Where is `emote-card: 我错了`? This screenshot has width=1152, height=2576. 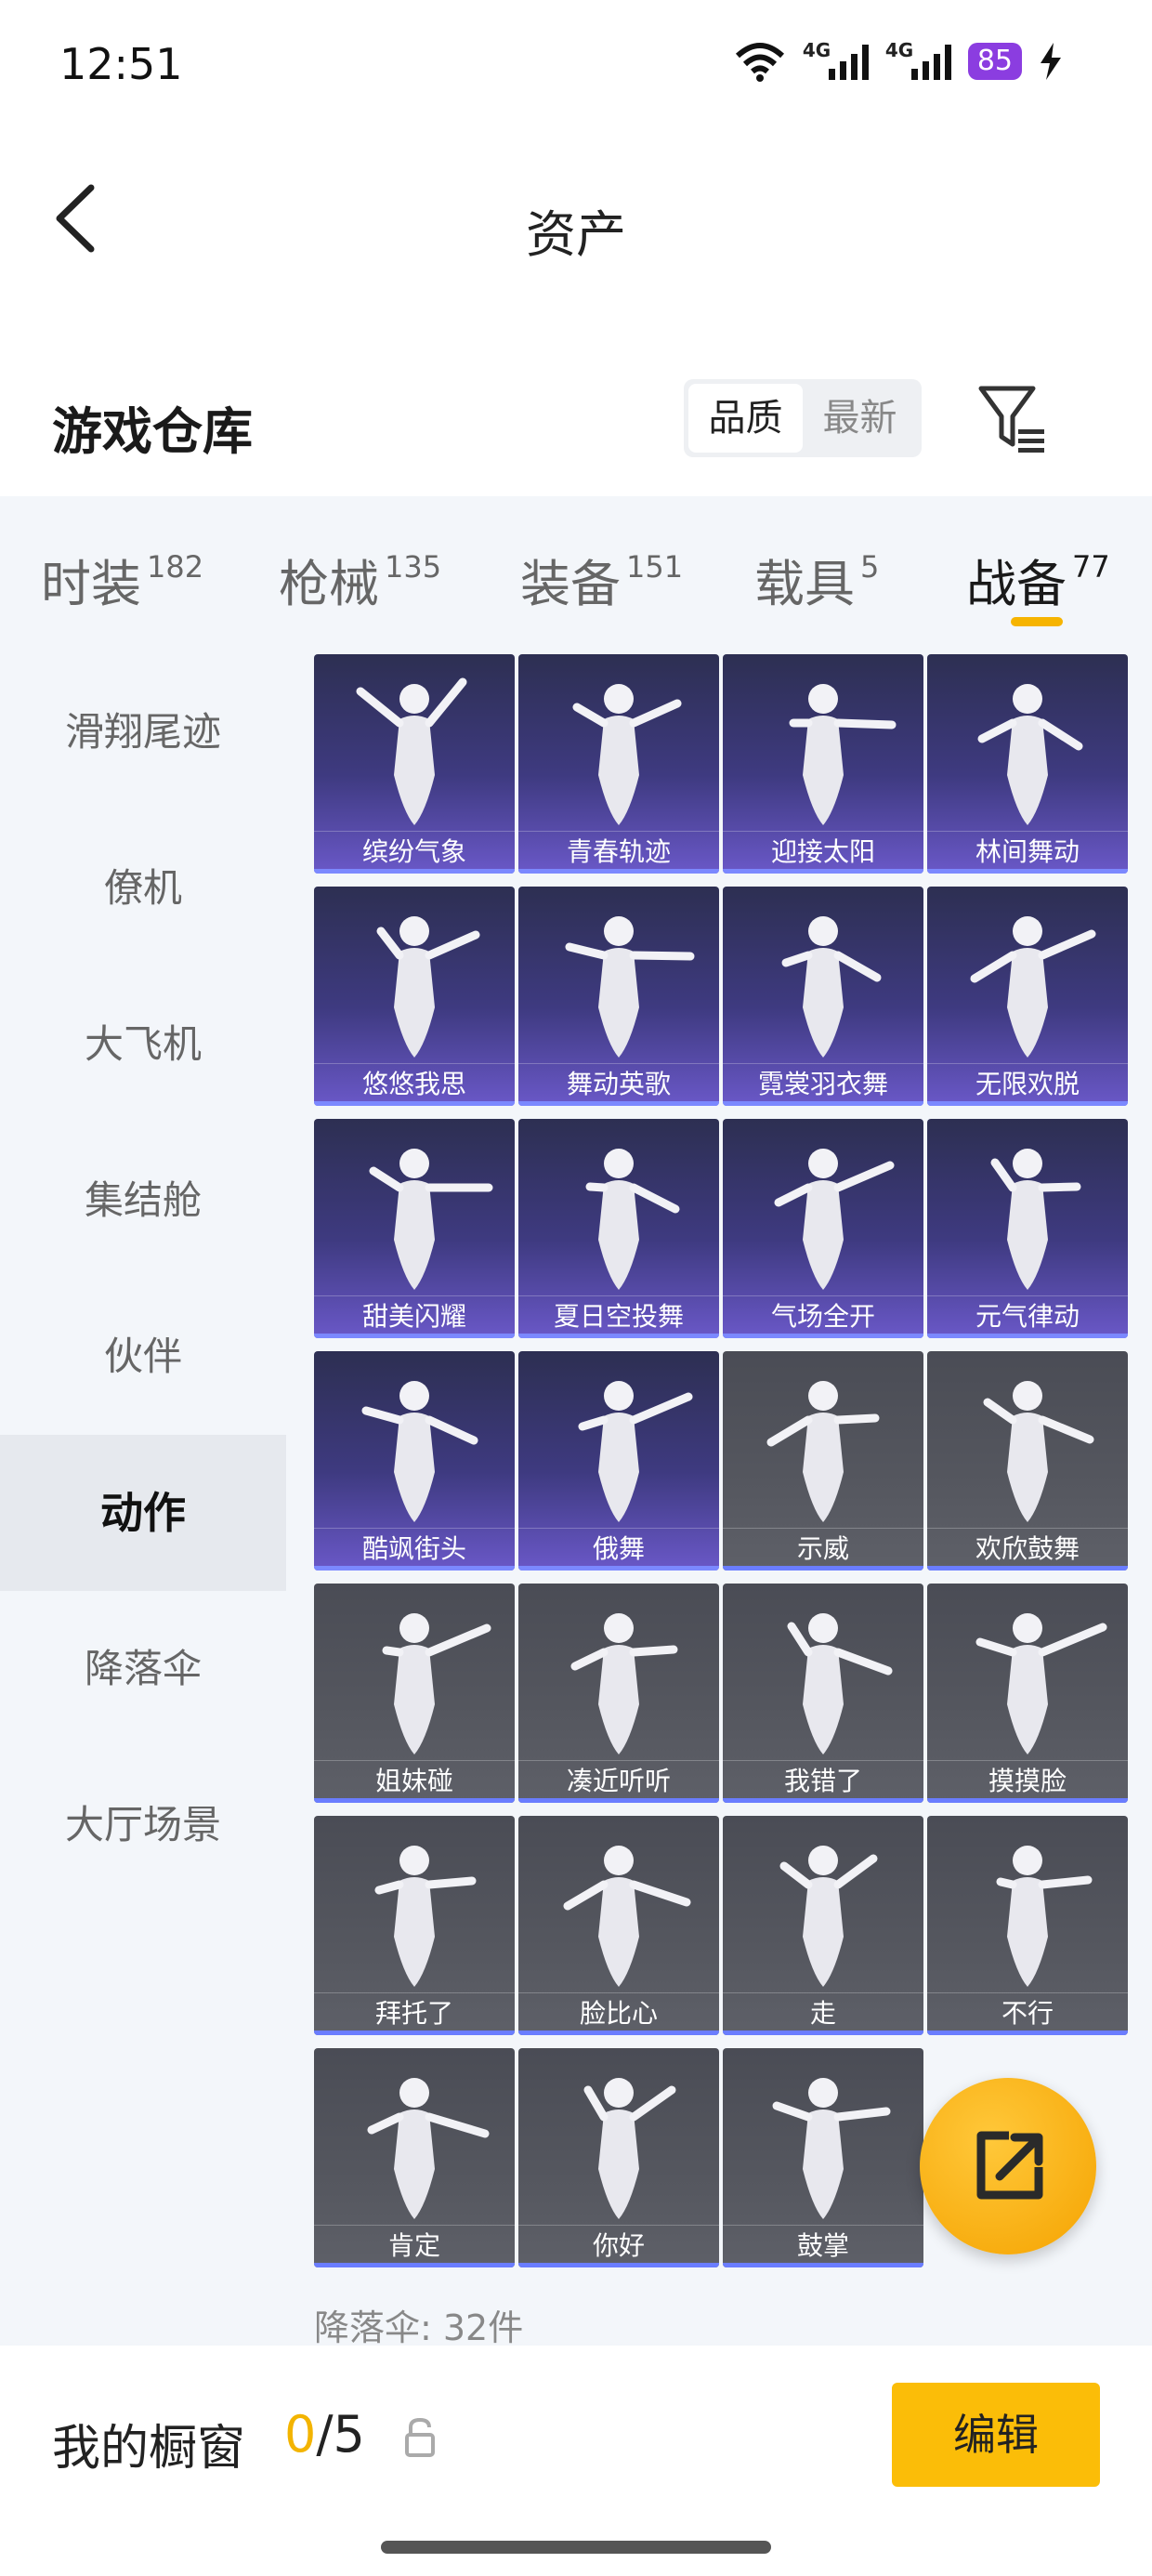 emote-card: 我错了 is located at coordinates (823, 1693).